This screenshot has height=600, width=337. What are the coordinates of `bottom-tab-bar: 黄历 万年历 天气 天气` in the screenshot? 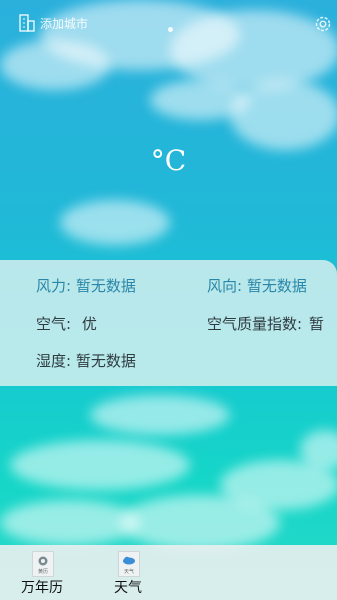 It's located at (168, 572).